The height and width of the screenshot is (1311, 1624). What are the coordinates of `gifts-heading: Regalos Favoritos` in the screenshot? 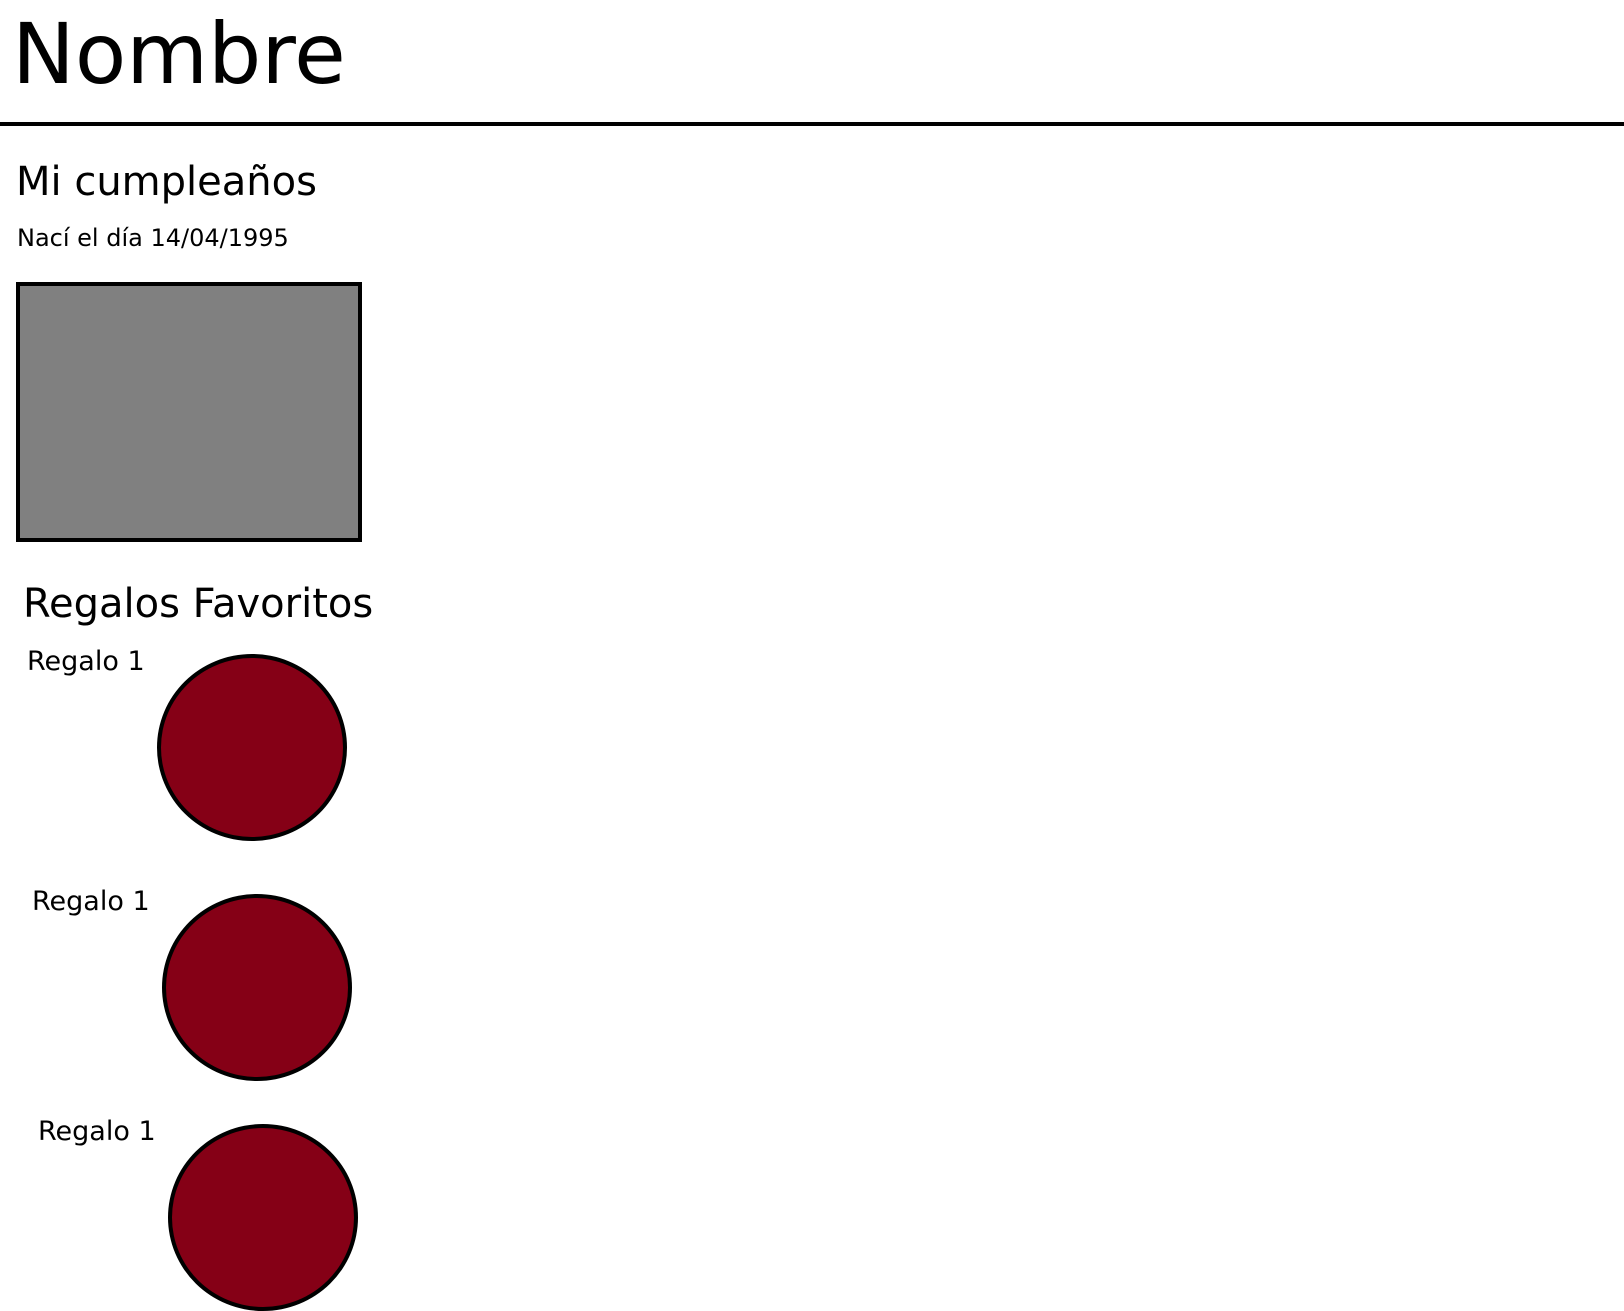 It's located at (198, 604).